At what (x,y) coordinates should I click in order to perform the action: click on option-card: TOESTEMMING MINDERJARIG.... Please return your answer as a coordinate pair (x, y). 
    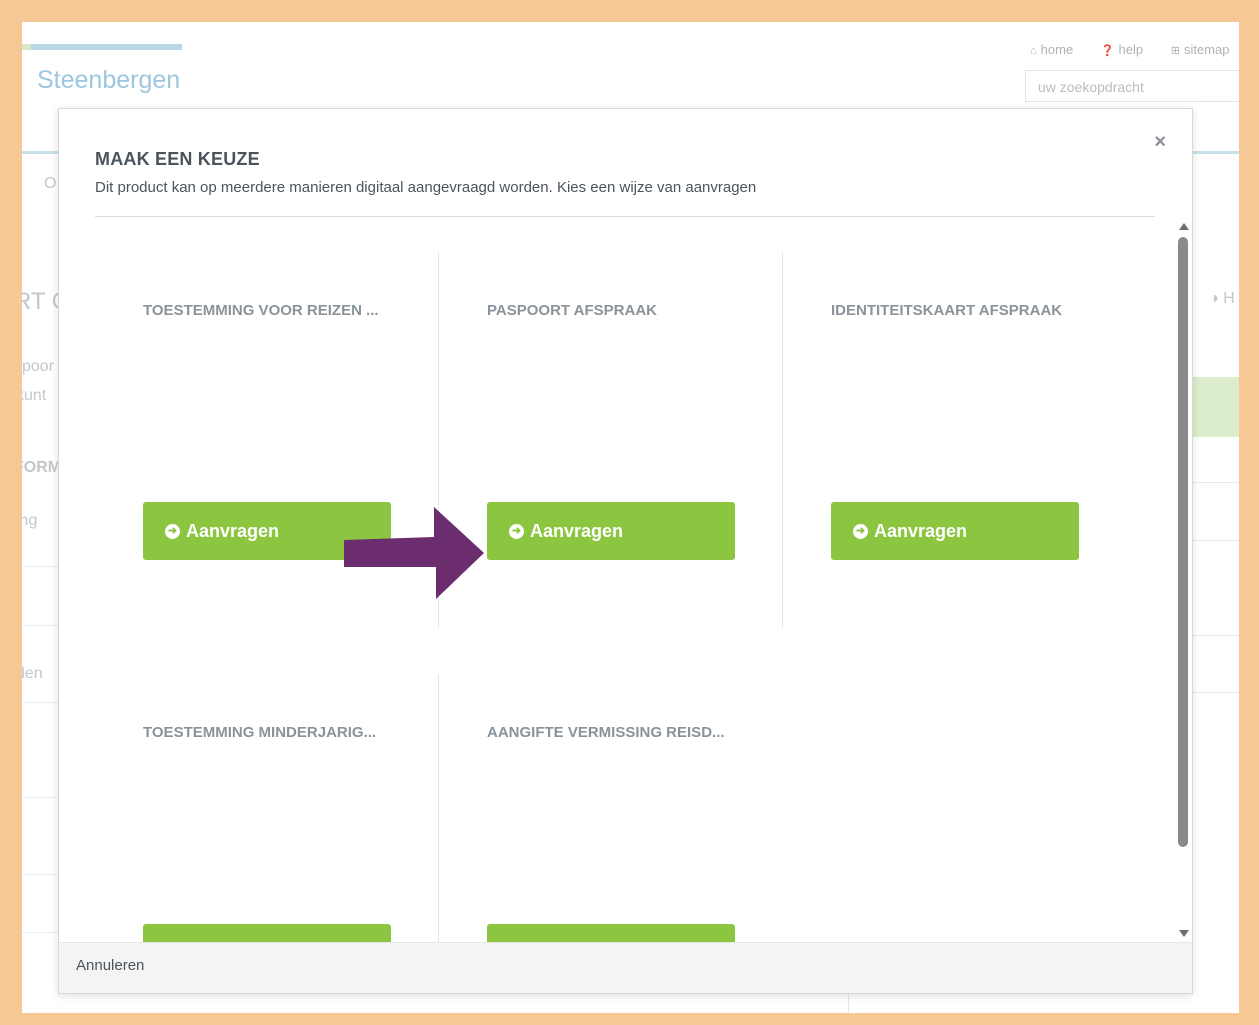
    Looking at the image, I should click on (266, 808).